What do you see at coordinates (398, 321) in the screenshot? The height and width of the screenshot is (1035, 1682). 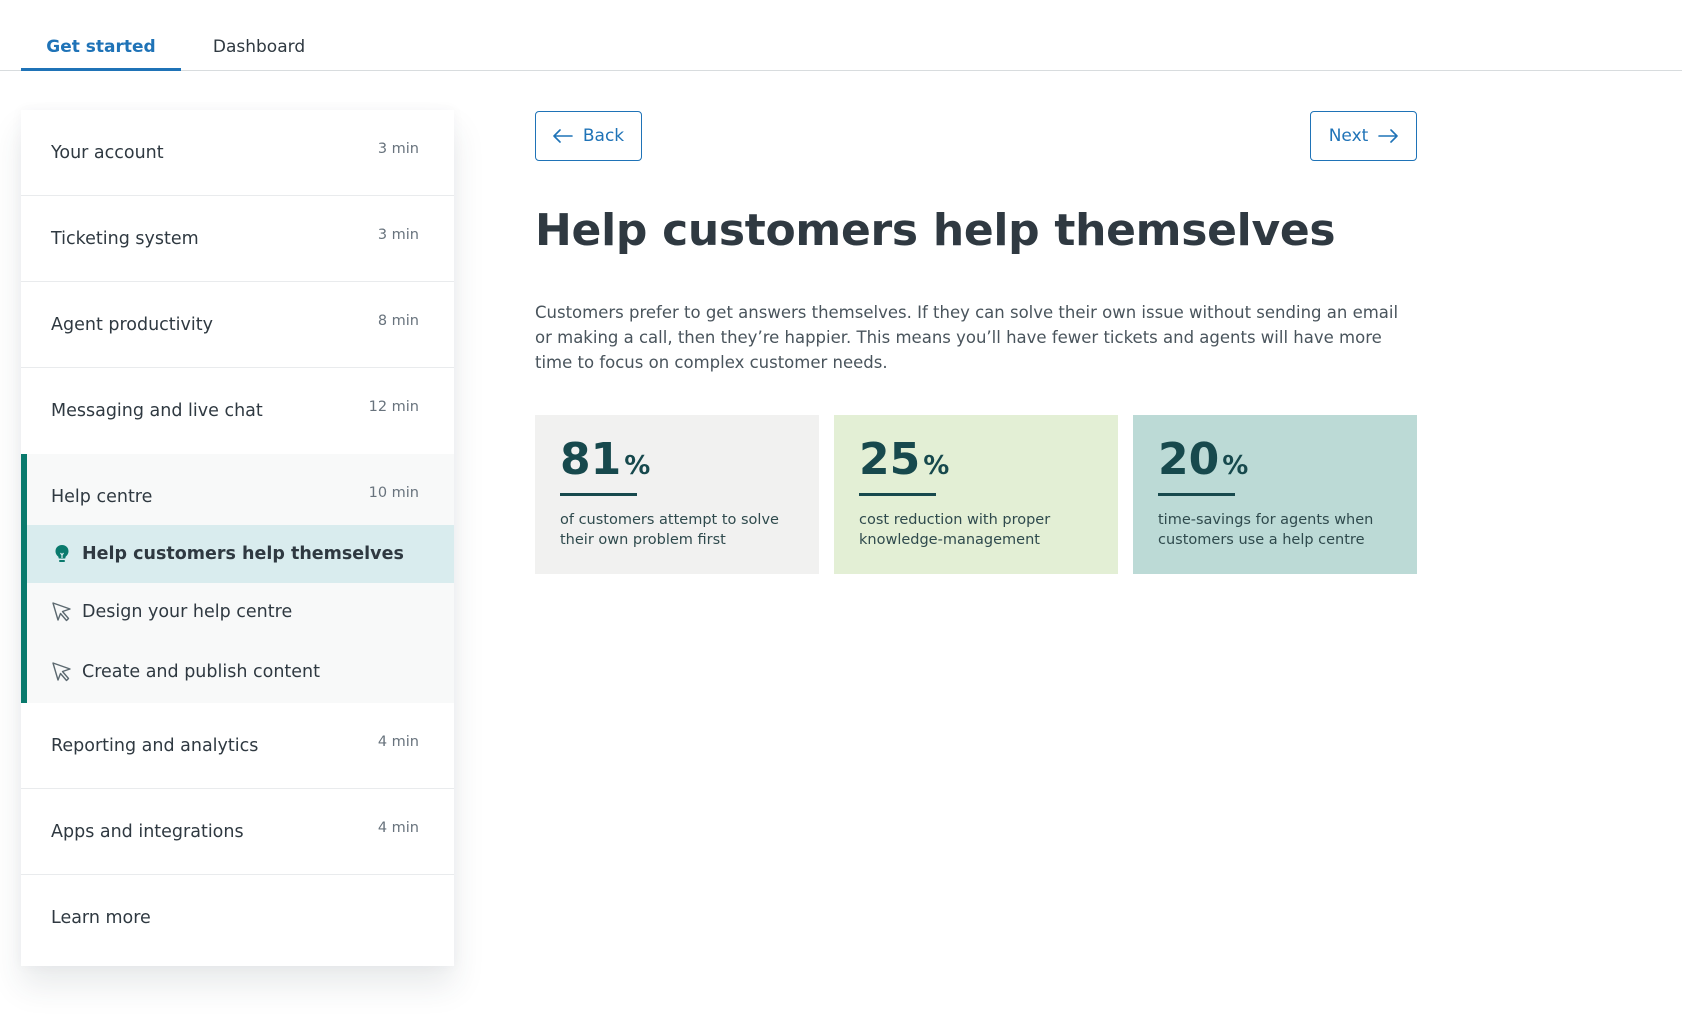 I see `sidebar-item-duration: 8 min` at bounding box center [398, 321].